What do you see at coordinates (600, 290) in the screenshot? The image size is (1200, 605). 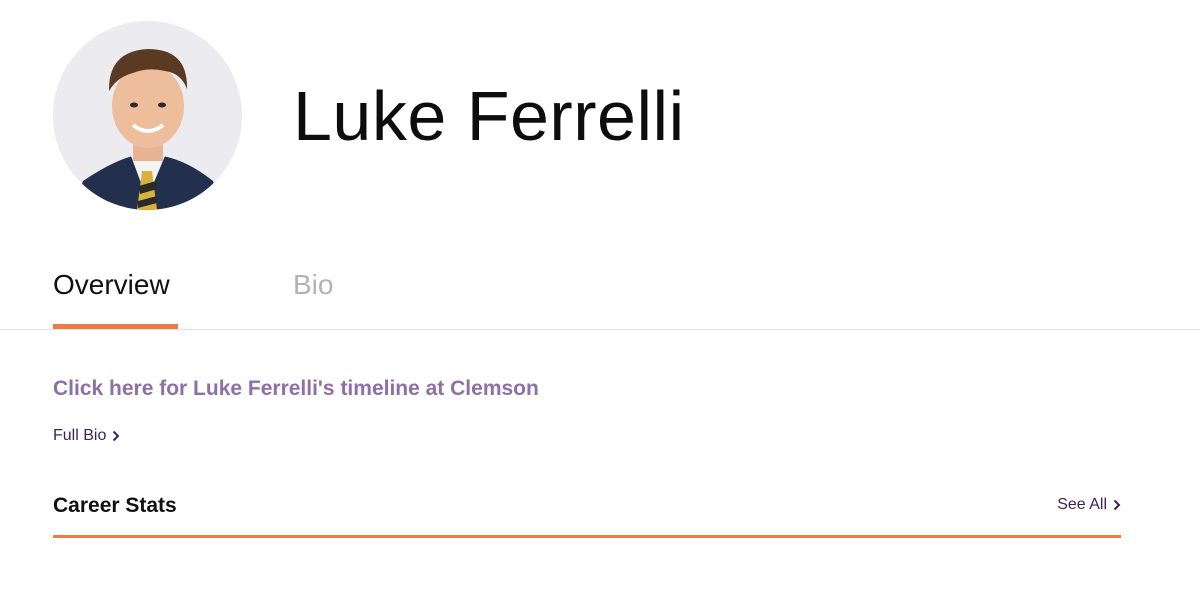 I see `profile-tabs: Overview Bio` at bounding box center [600, 290].